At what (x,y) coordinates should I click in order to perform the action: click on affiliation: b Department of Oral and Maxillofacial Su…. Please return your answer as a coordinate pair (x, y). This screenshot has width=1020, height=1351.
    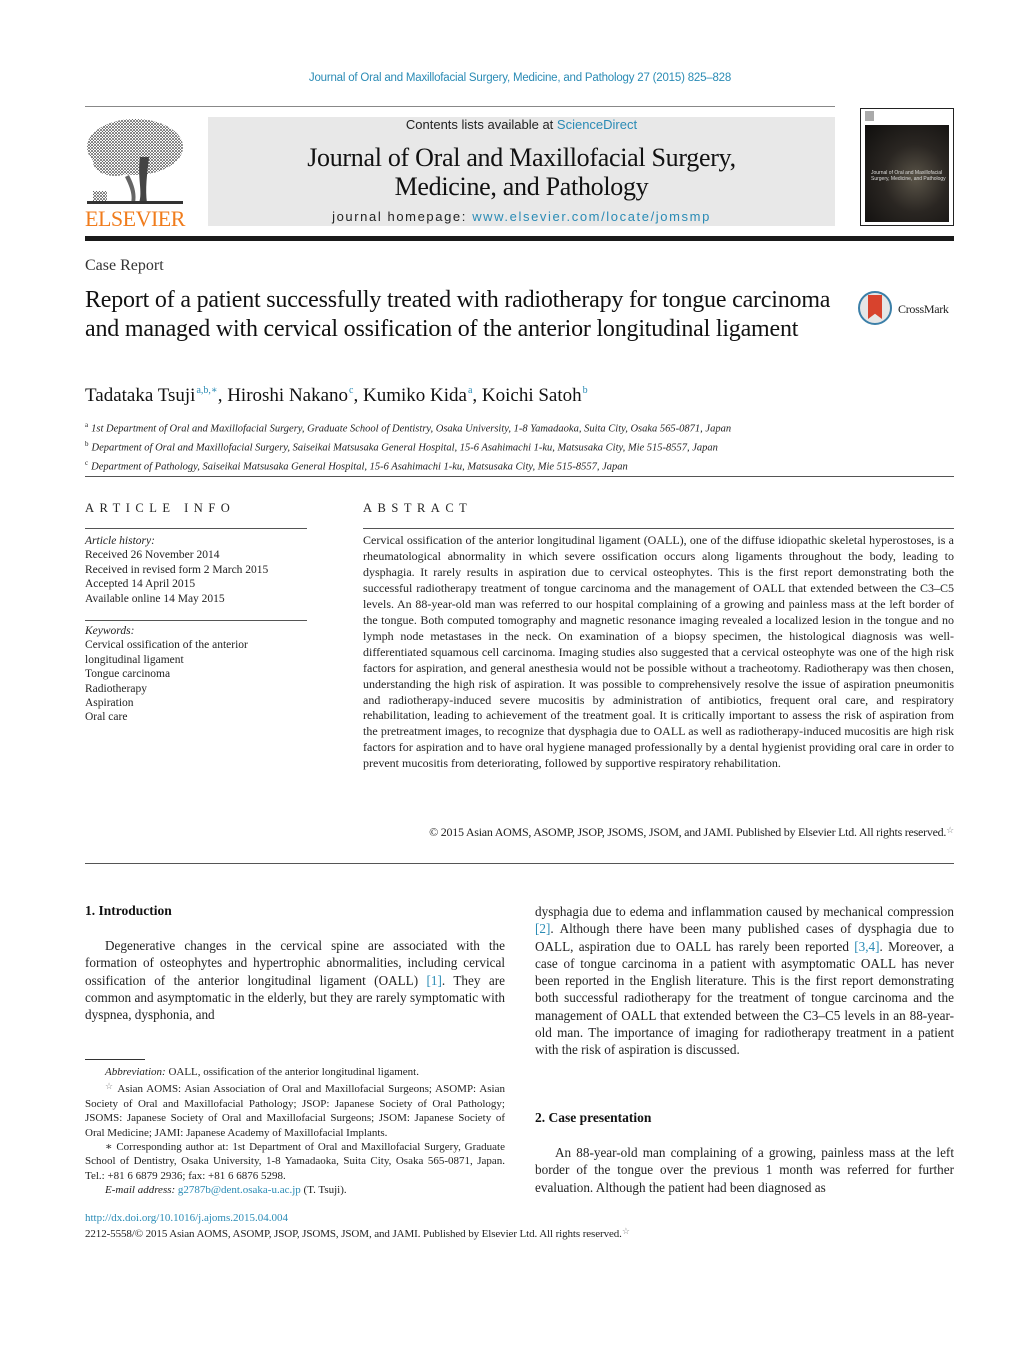
    Looking at the image, I should click on (520, 446).